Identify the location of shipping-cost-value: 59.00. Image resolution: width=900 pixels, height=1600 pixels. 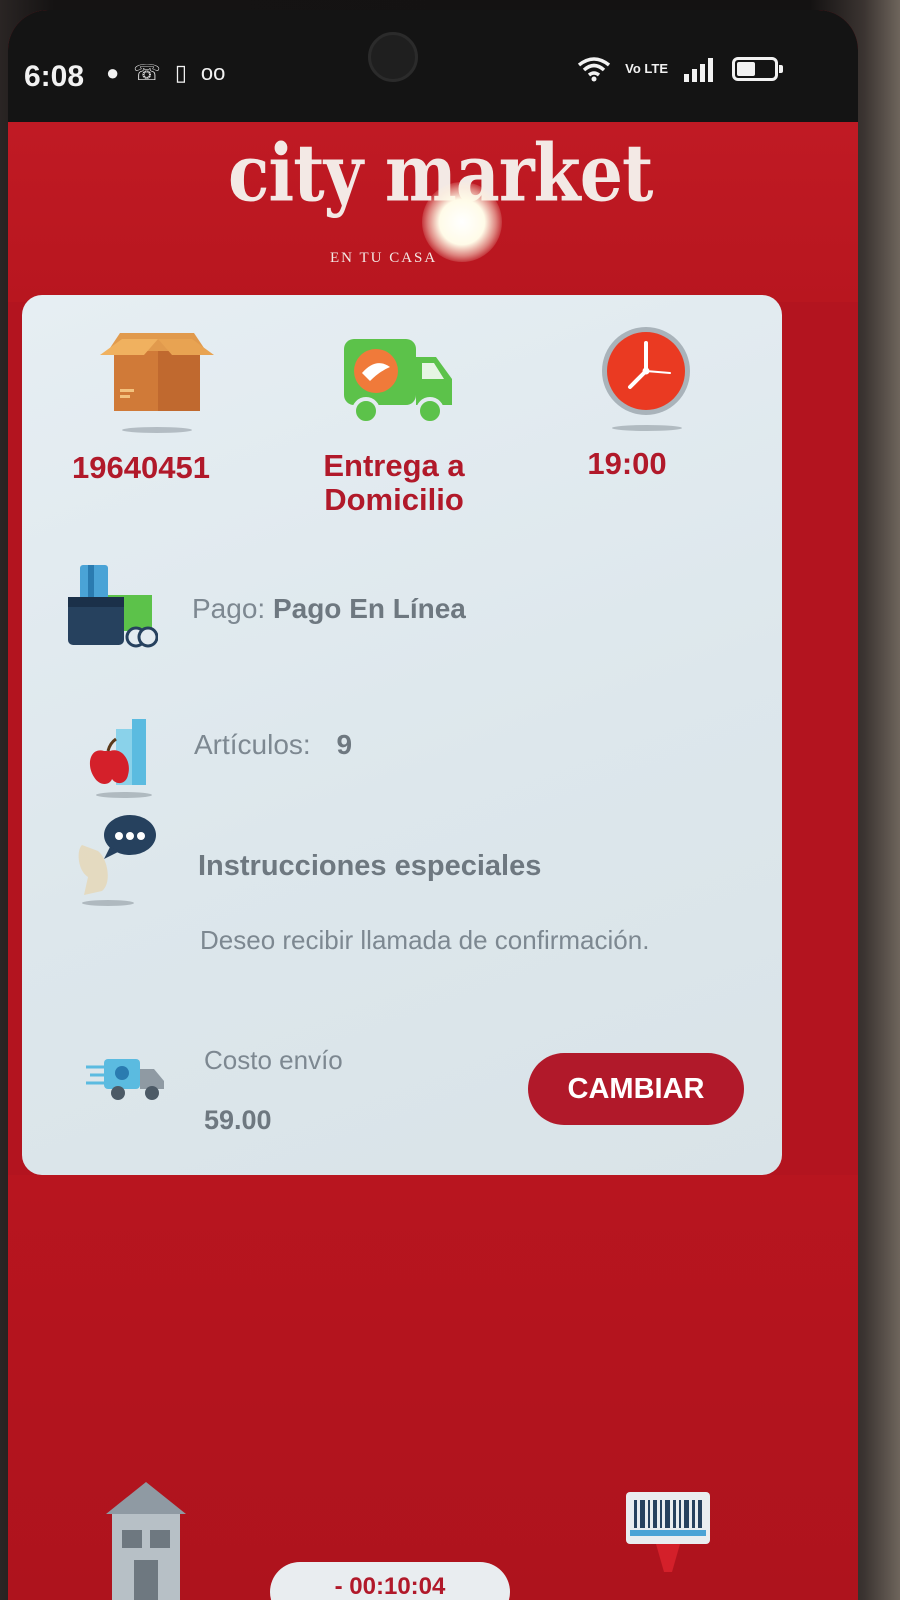
(238, 1120).